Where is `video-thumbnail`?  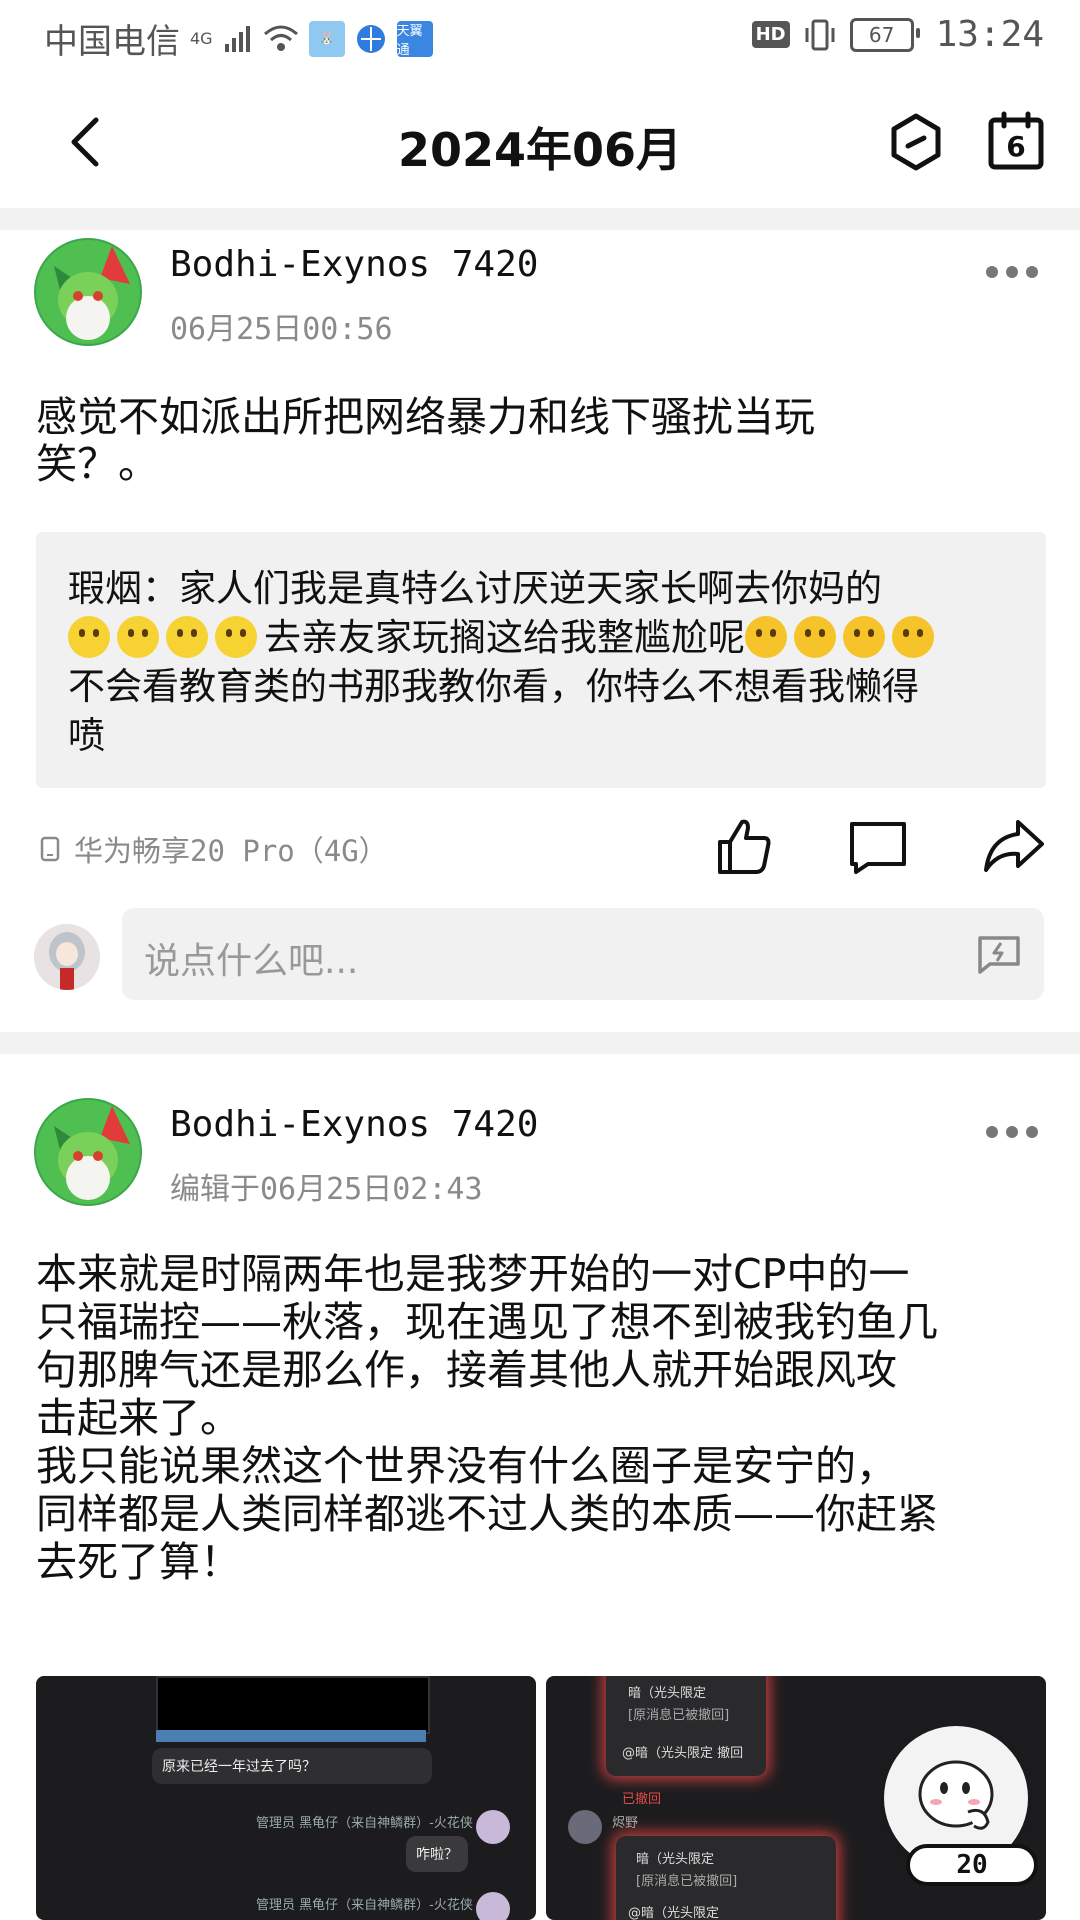
video-thumbnail is located at coordinates (293, 1705).